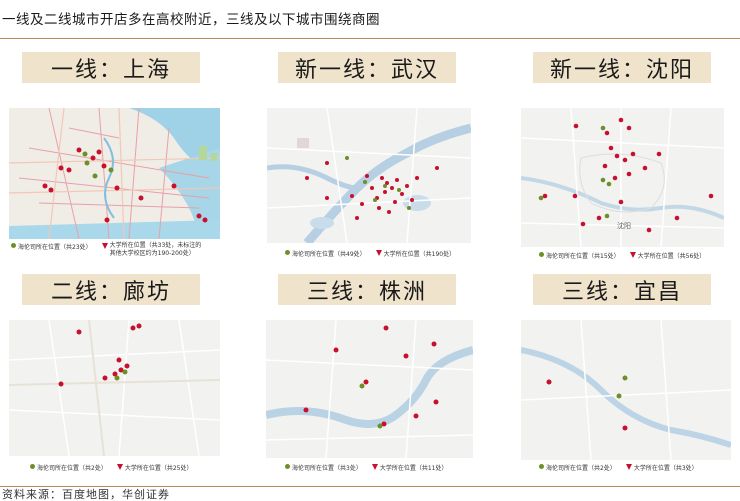  Describe the element at coordinates (622, 67) in the screenshot. I see `city-label-shenyang: 新一线：沈阳` at that location.